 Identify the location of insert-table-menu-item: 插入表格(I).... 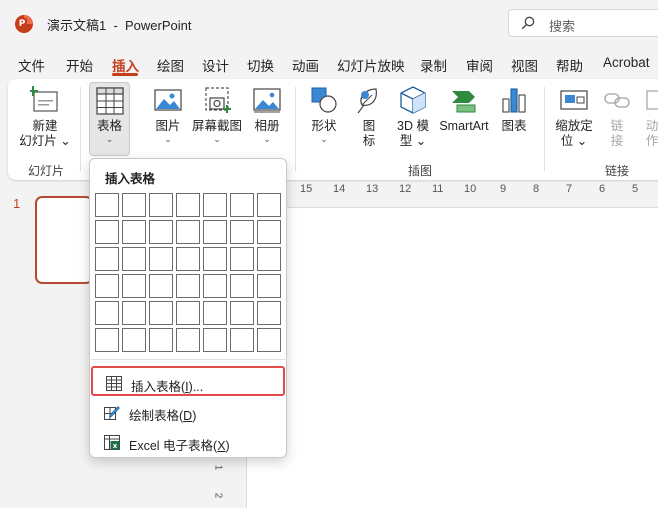
(188, 381).